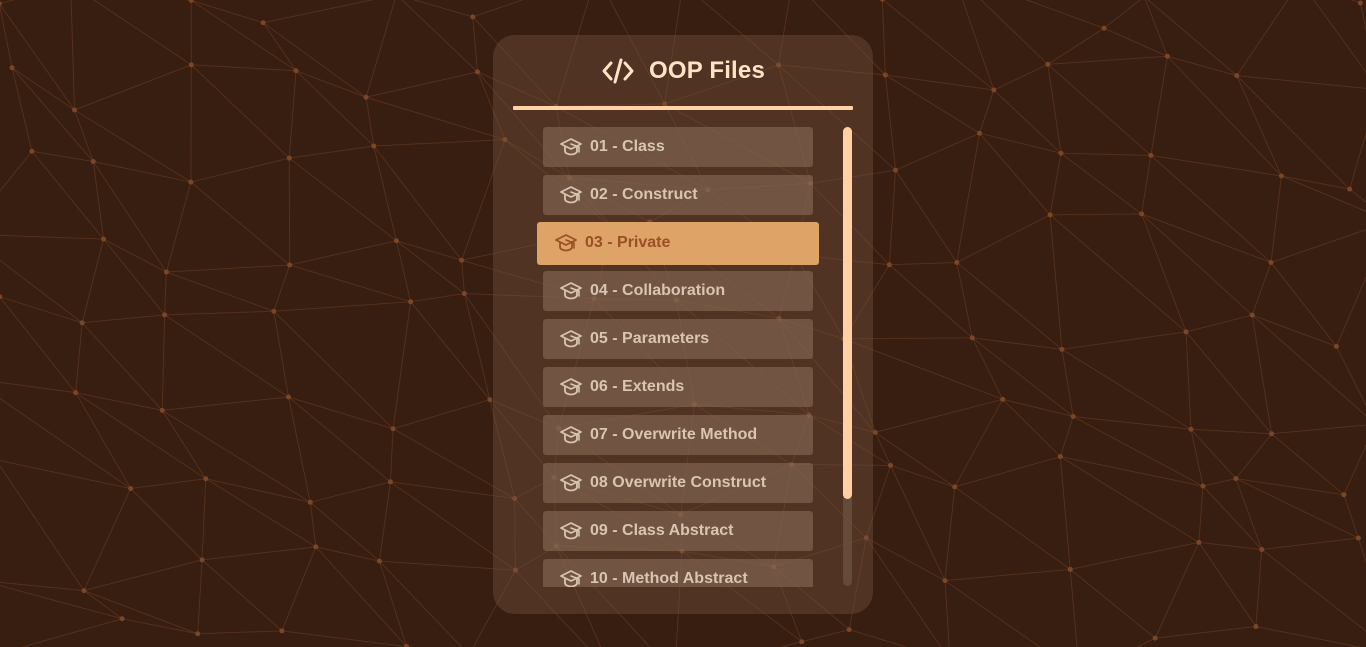  I want to click on file-item: 09 - Class Abstract, so click(678, 531).